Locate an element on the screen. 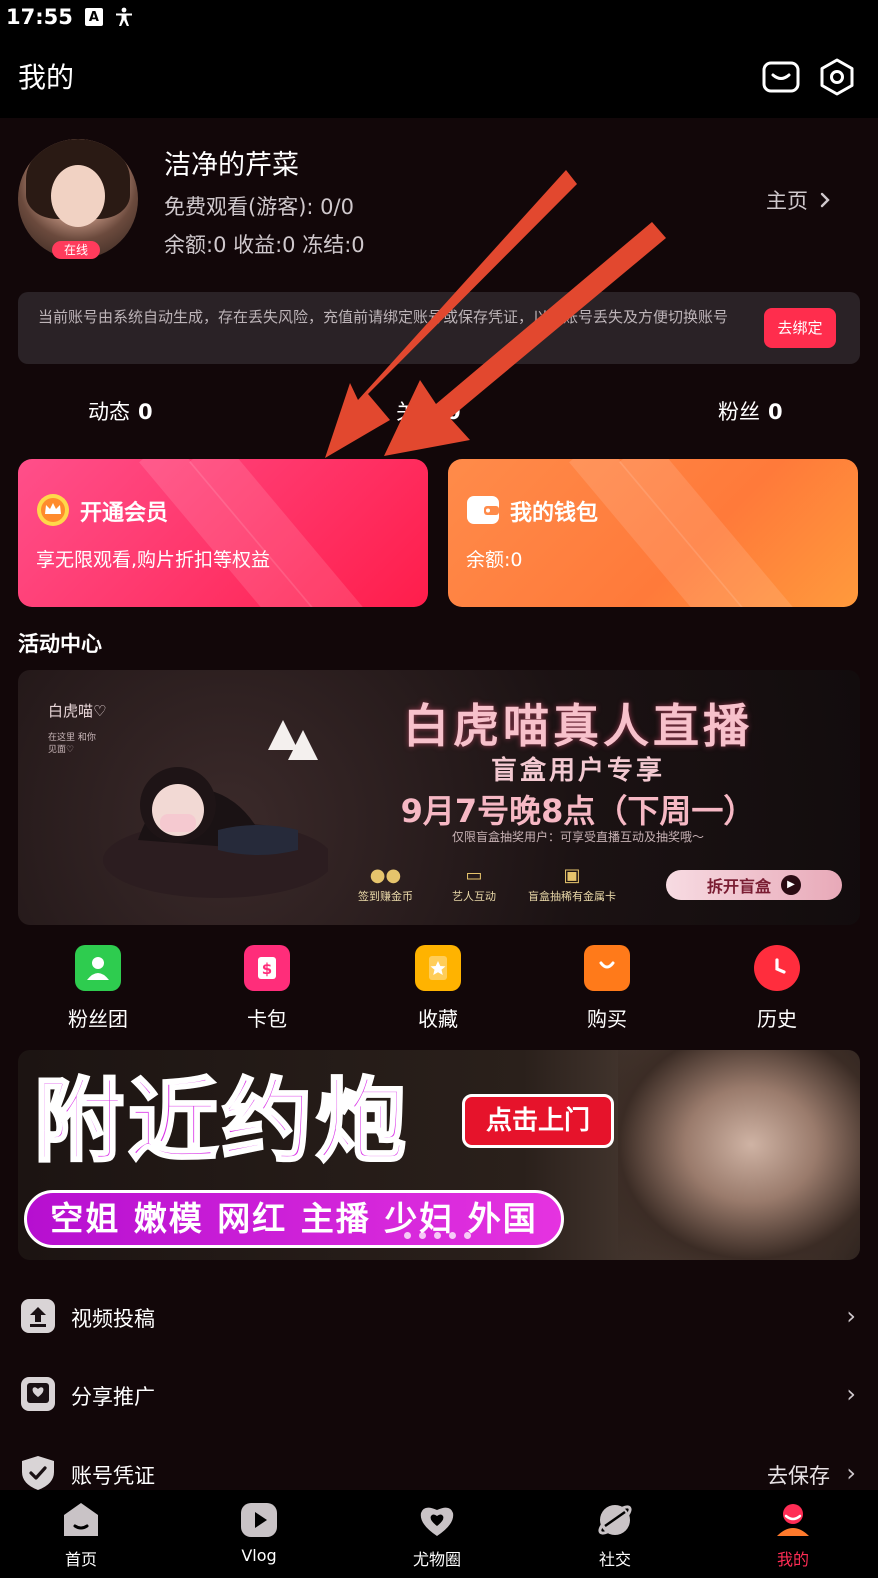  tab-social: 社交 is located at coordinates (615, 1533).